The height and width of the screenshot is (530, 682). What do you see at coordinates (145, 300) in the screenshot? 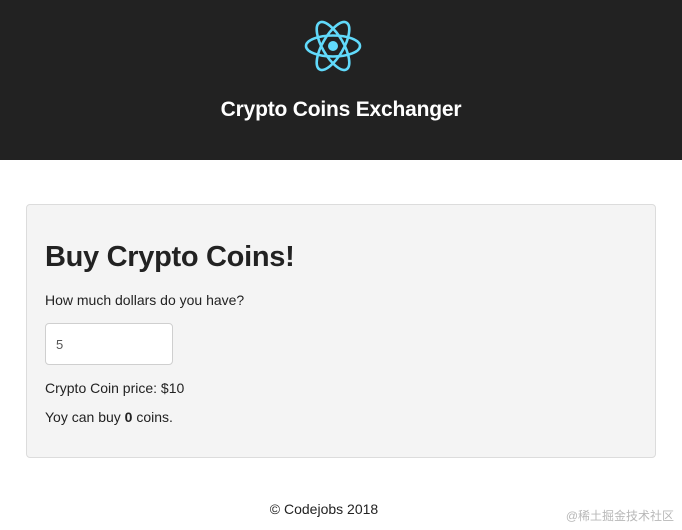
I see `dollars-question-label: How much dollars do you have?` at bounding box center [145, 300].